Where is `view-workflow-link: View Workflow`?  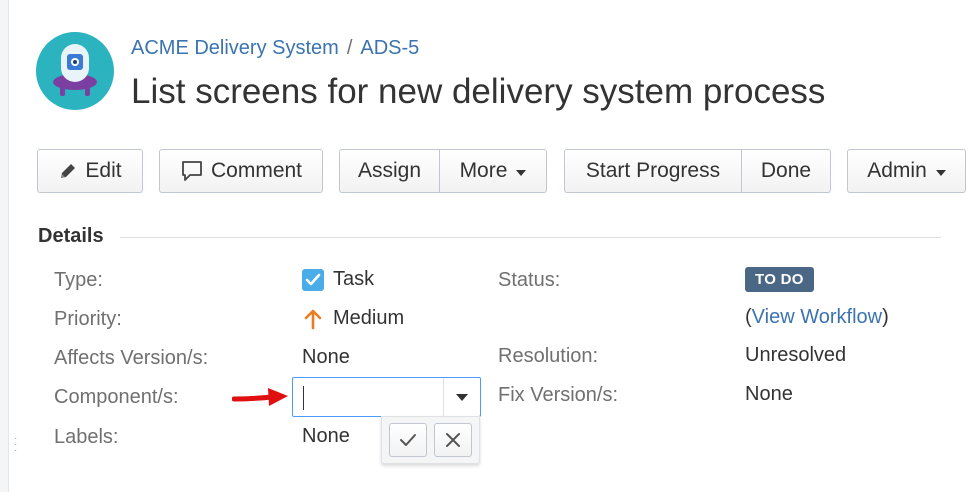
view-workflow-link: View Workflow is located at coordinates (817, 317).